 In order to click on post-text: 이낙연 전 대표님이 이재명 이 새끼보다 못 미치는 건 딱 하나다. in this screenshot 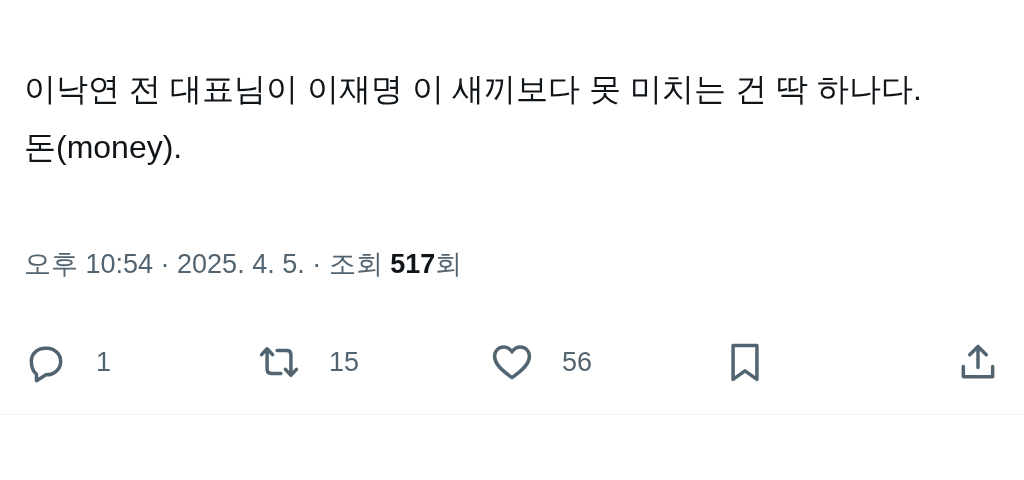, I will do `click(473, 89)`.